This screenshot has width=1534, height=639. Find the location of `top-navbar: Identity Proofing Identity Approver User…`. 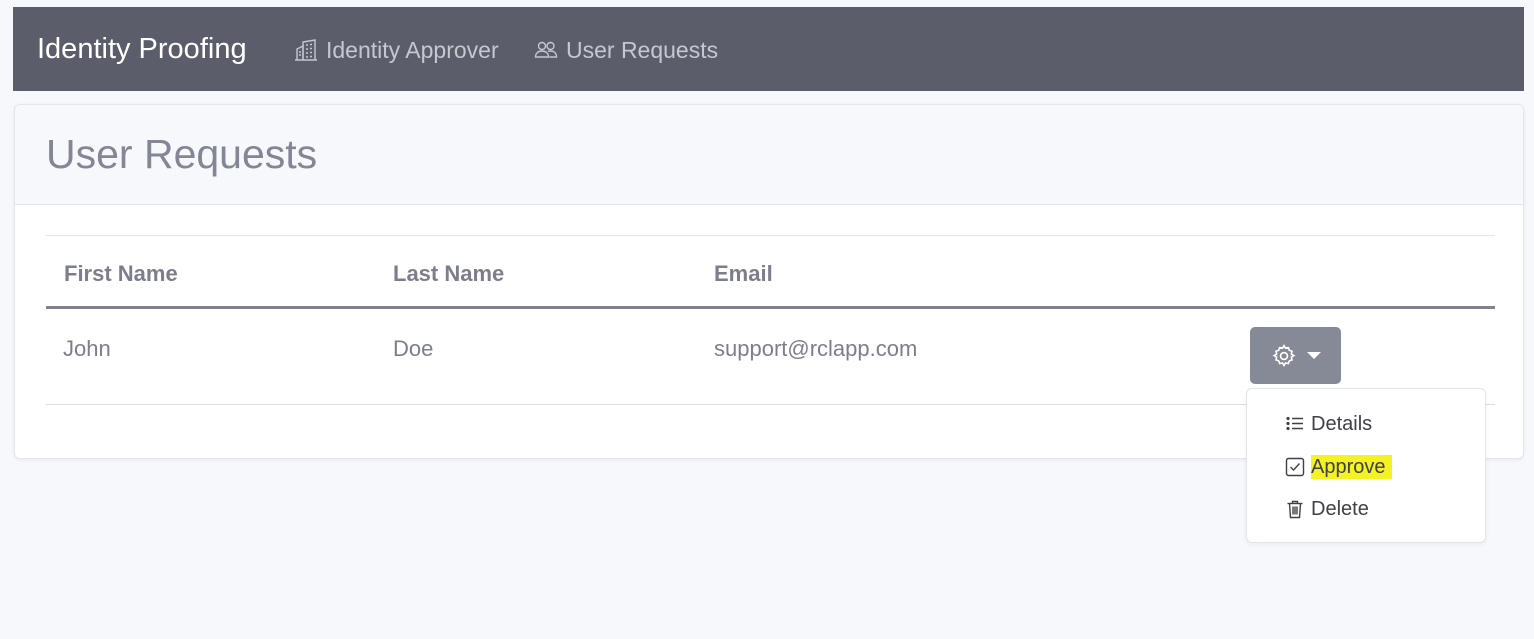

top-navbar: Identity Proofing Identity Approver User… is located at coordinates (768, 49).